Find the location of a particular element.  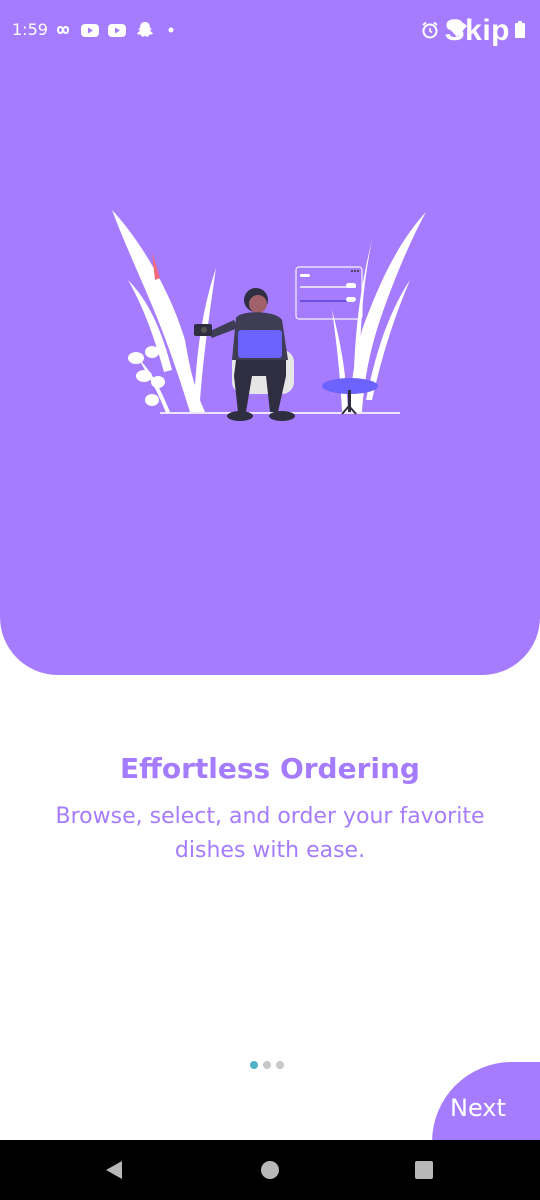

next-button-label: Next is located at coordinates (478, 1108).